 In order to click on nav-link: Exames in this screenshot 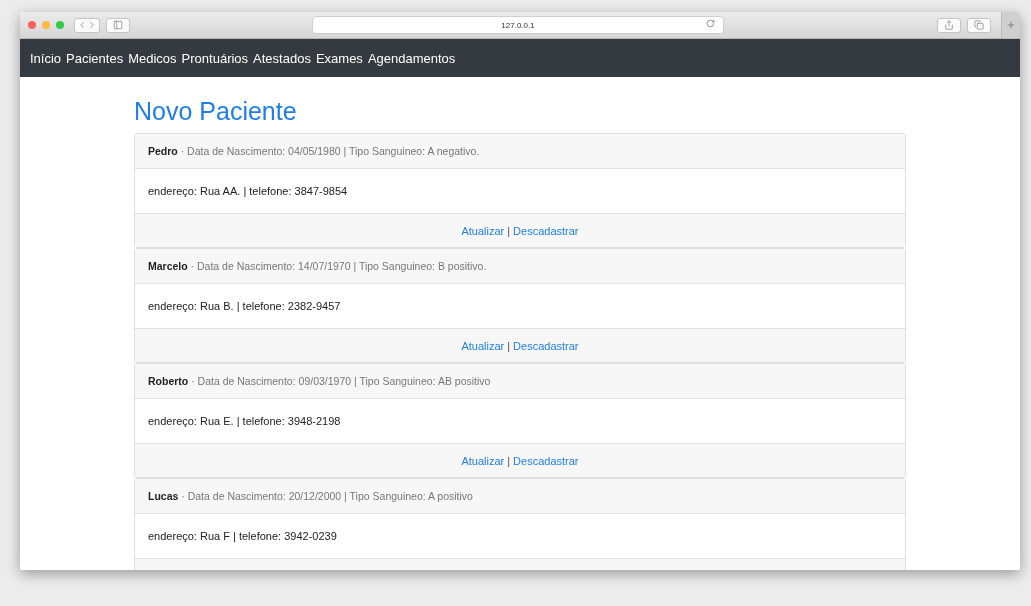, I will do `click(339, 58)`.